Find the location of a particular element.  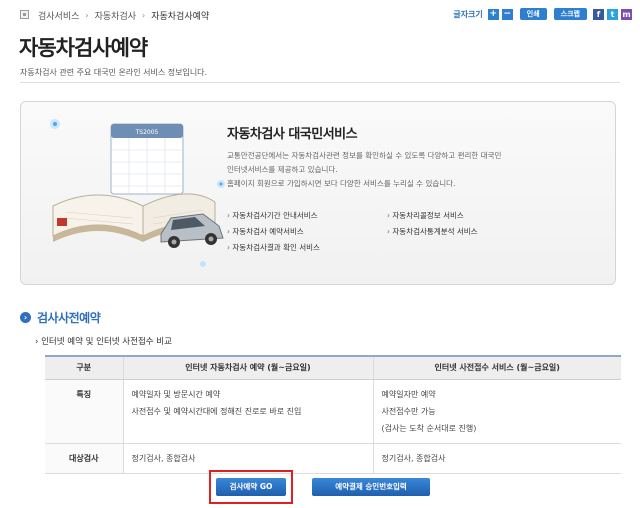

breadcrumb-item-current: 자동차검사예약 is located at coordinates (180, 17).